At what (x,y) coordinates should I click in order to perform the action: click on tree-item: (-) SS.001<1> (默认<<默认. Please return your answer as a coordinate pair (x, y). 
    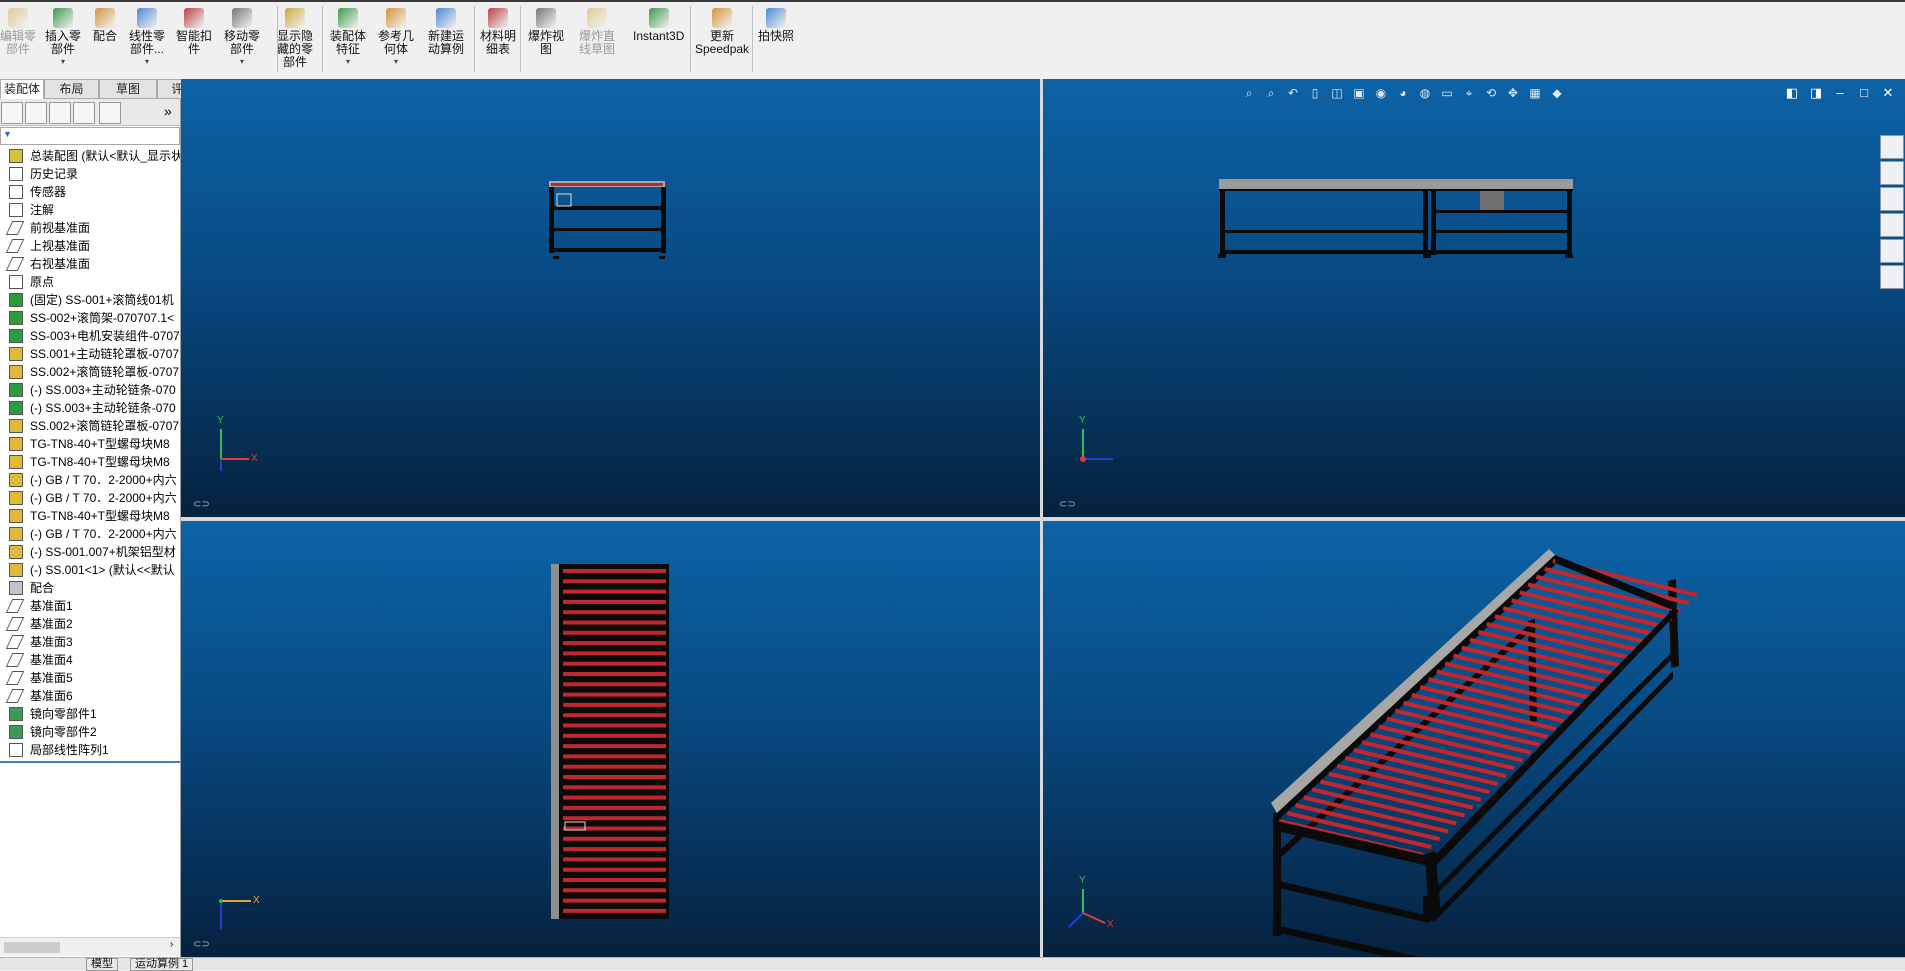
    Looking at the image, I should click on (90, 570).